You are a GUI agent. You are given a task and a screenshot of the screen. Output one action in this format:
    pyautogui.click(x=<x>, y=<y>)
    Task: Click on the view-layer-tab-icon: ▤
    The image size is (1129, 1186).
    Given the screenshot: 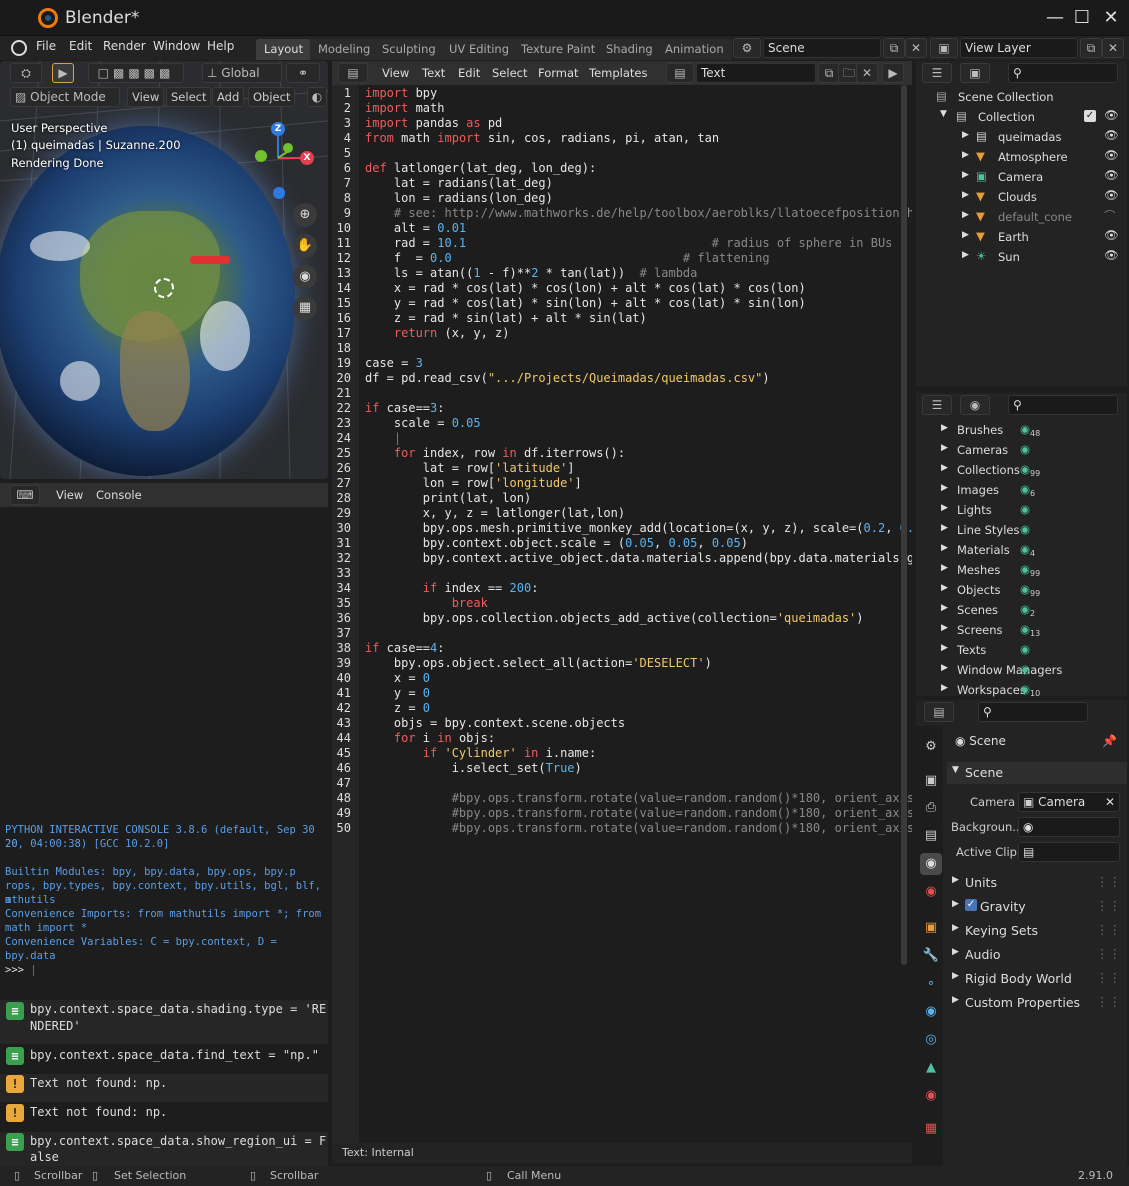 What is the action you would take?
    pyautogui.click(x=931, y=836)
    